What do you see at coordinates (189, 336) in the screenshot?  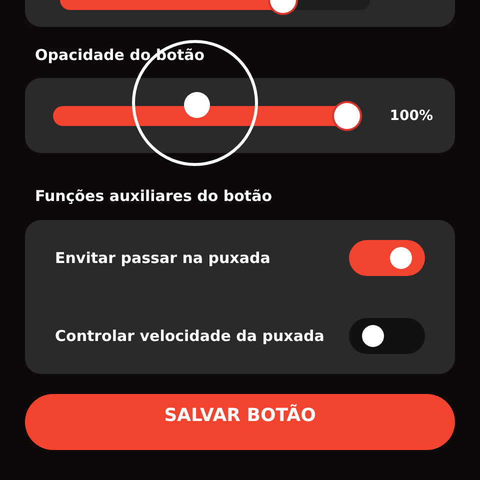 I see `toggle-label: Controlar velocidade da puxada` at bounding box center [189, 336].